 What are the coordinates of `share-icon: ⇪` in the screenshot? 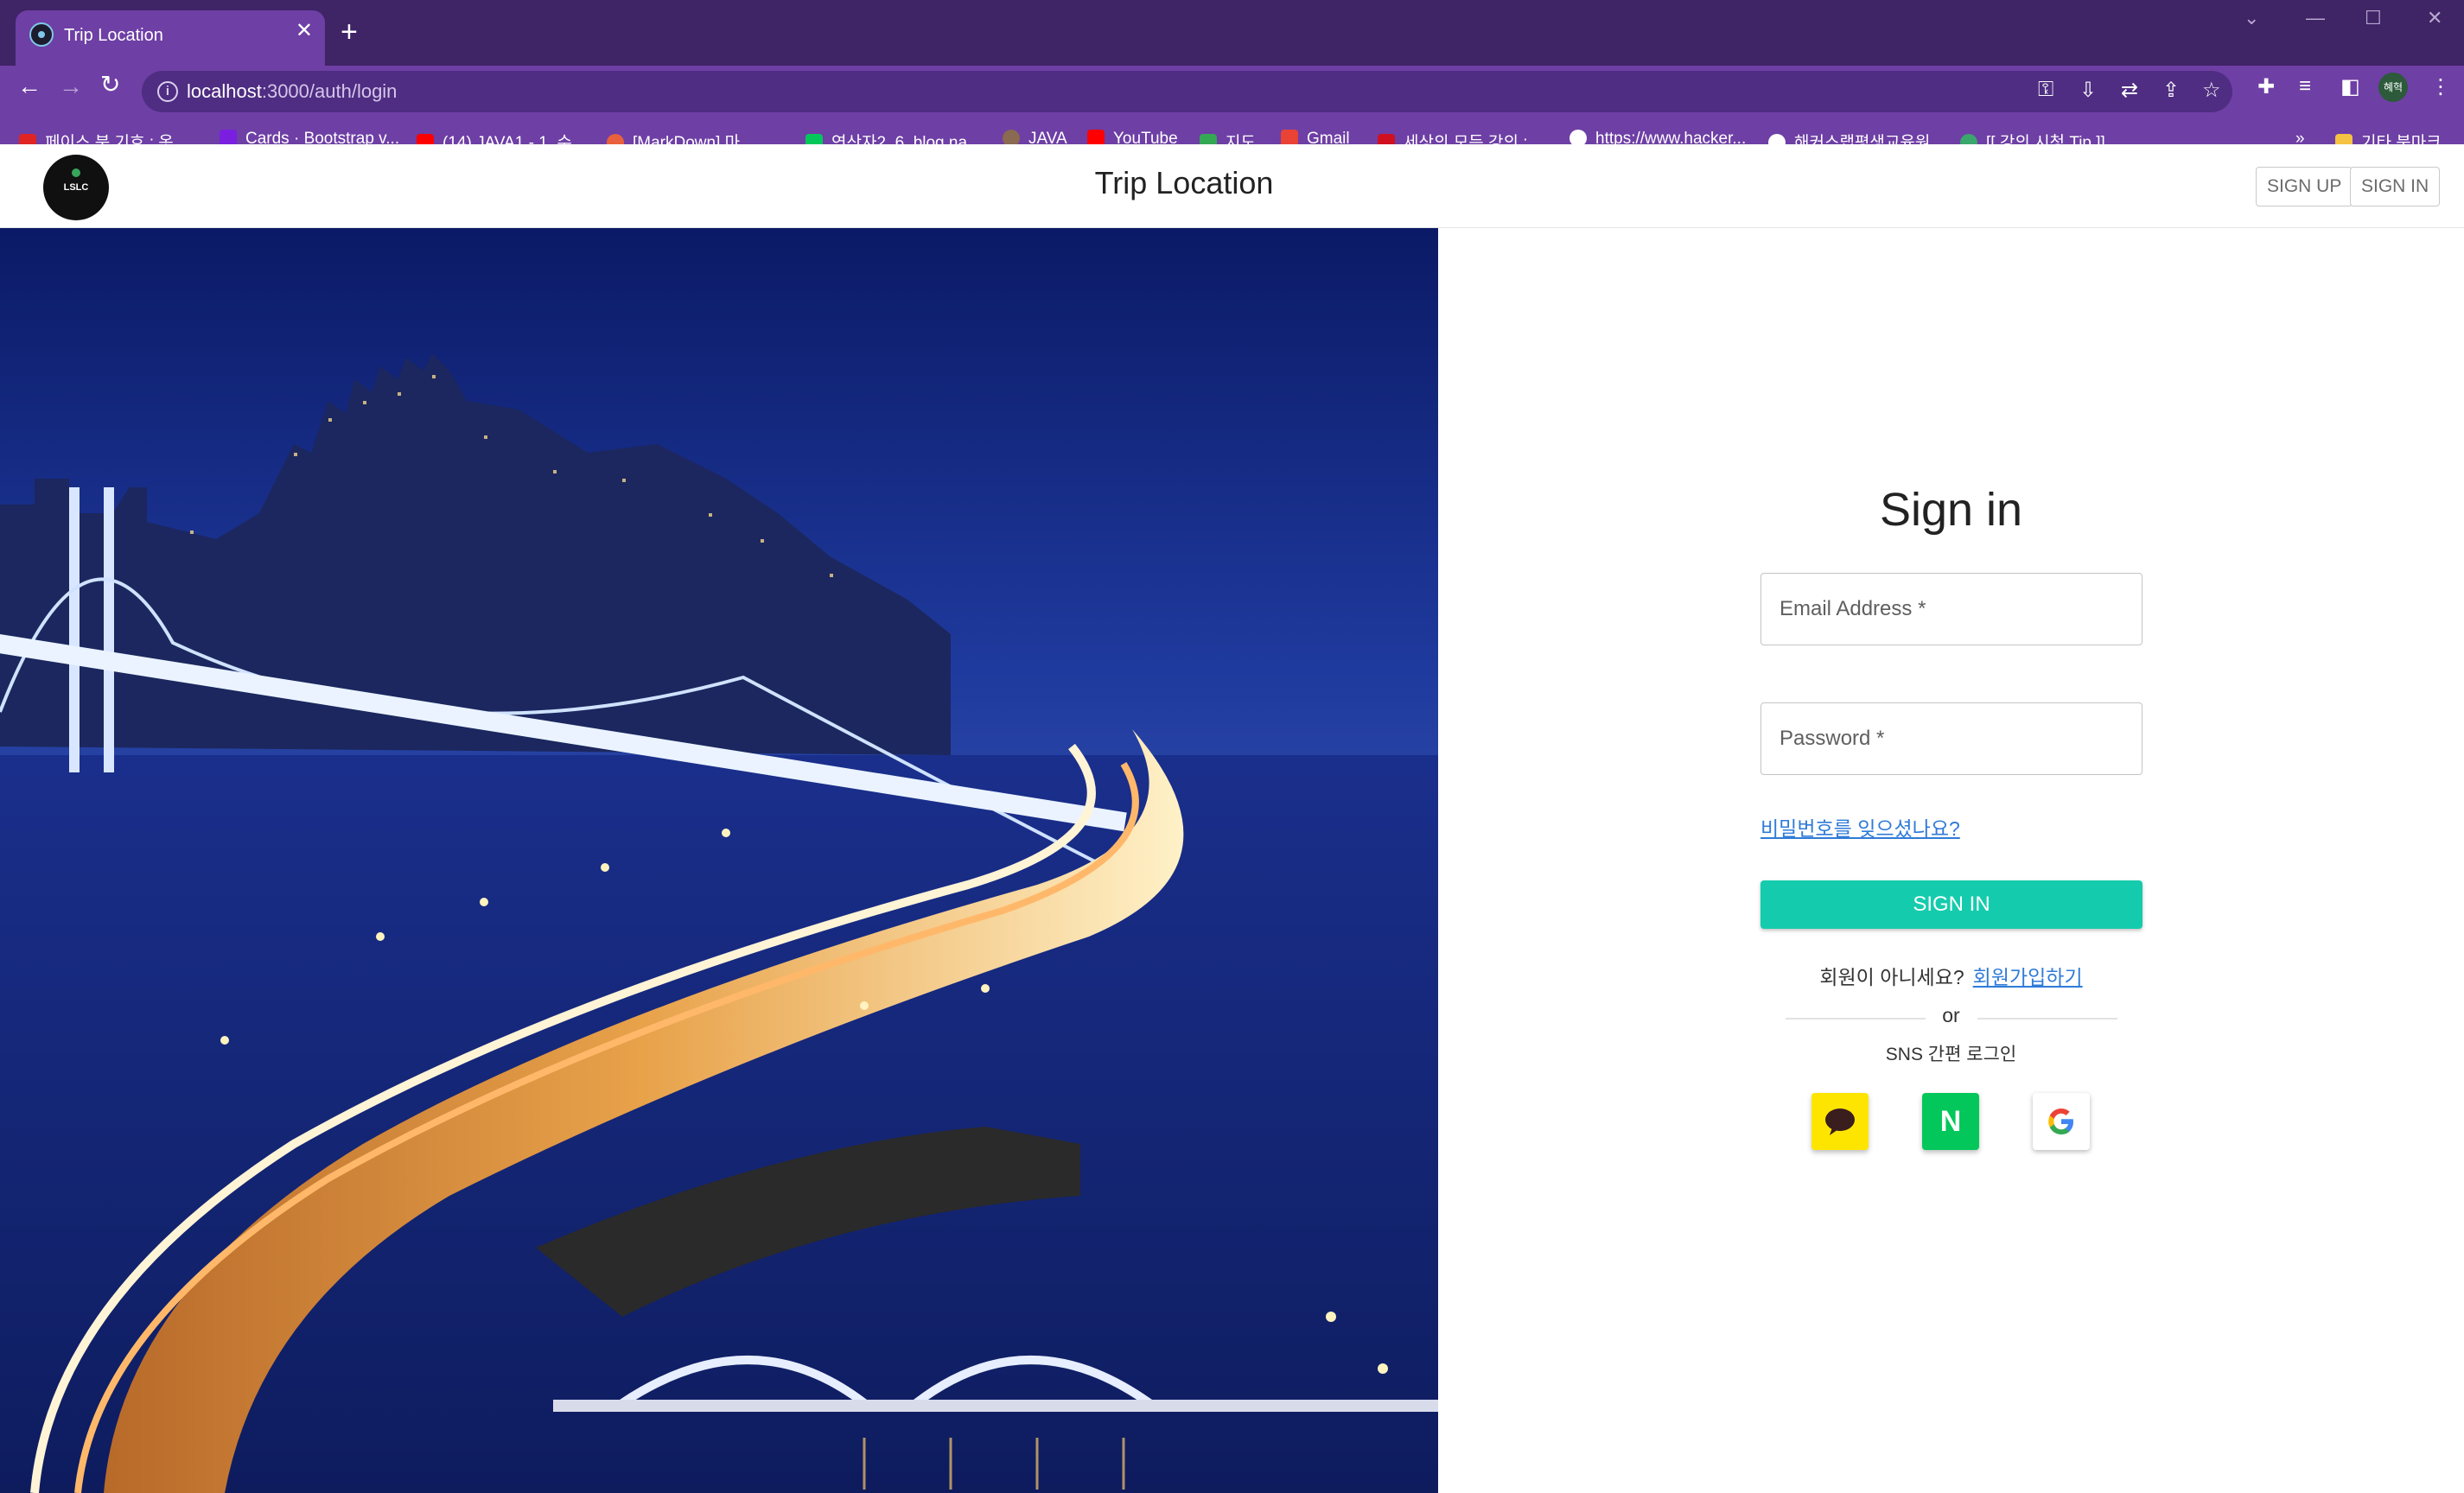 It's located at (2171, 90).